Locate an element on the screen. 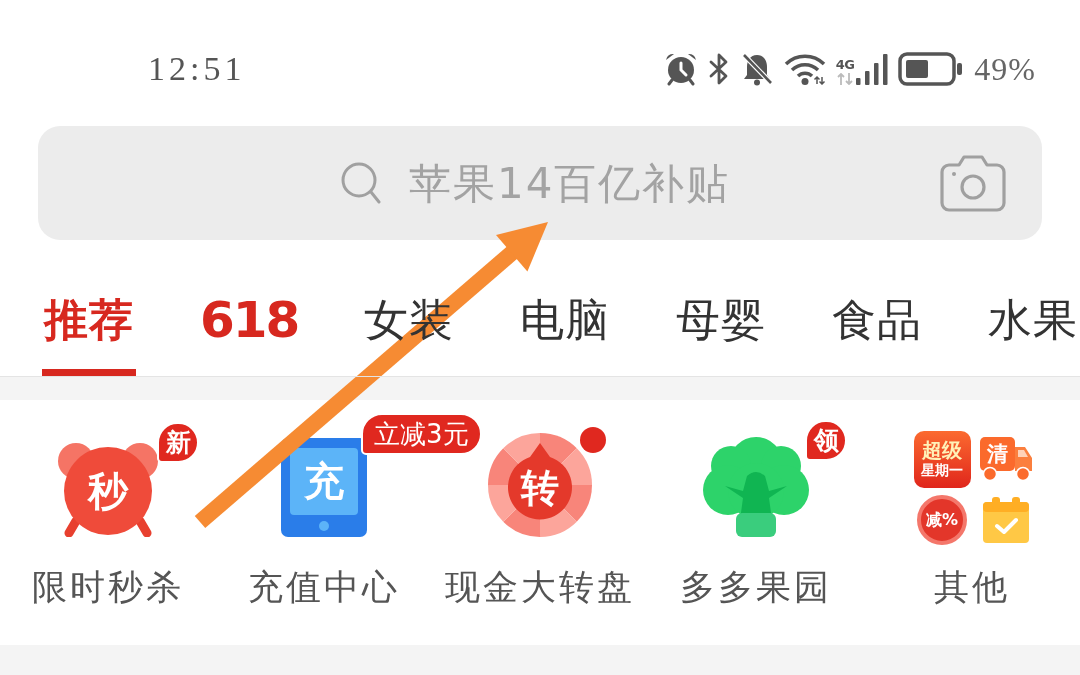  signal-bars-icon is located at coordinates (872, 69).